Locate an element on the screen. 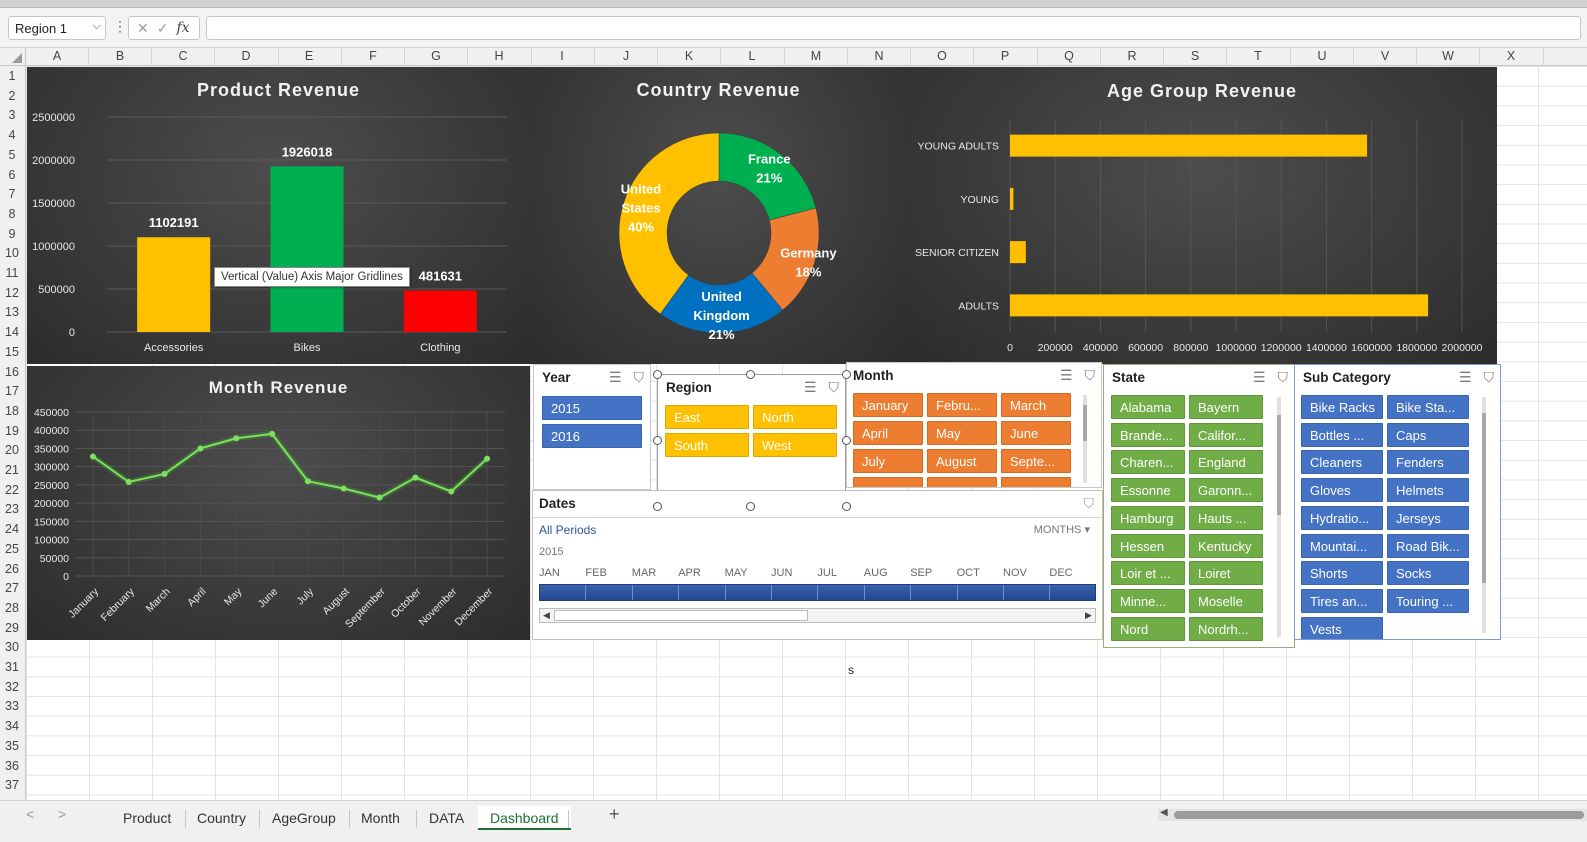 Image resolution: width=1587 pixels, height=842 pixels. row-label: 16 is located at coordinates (12, 372).